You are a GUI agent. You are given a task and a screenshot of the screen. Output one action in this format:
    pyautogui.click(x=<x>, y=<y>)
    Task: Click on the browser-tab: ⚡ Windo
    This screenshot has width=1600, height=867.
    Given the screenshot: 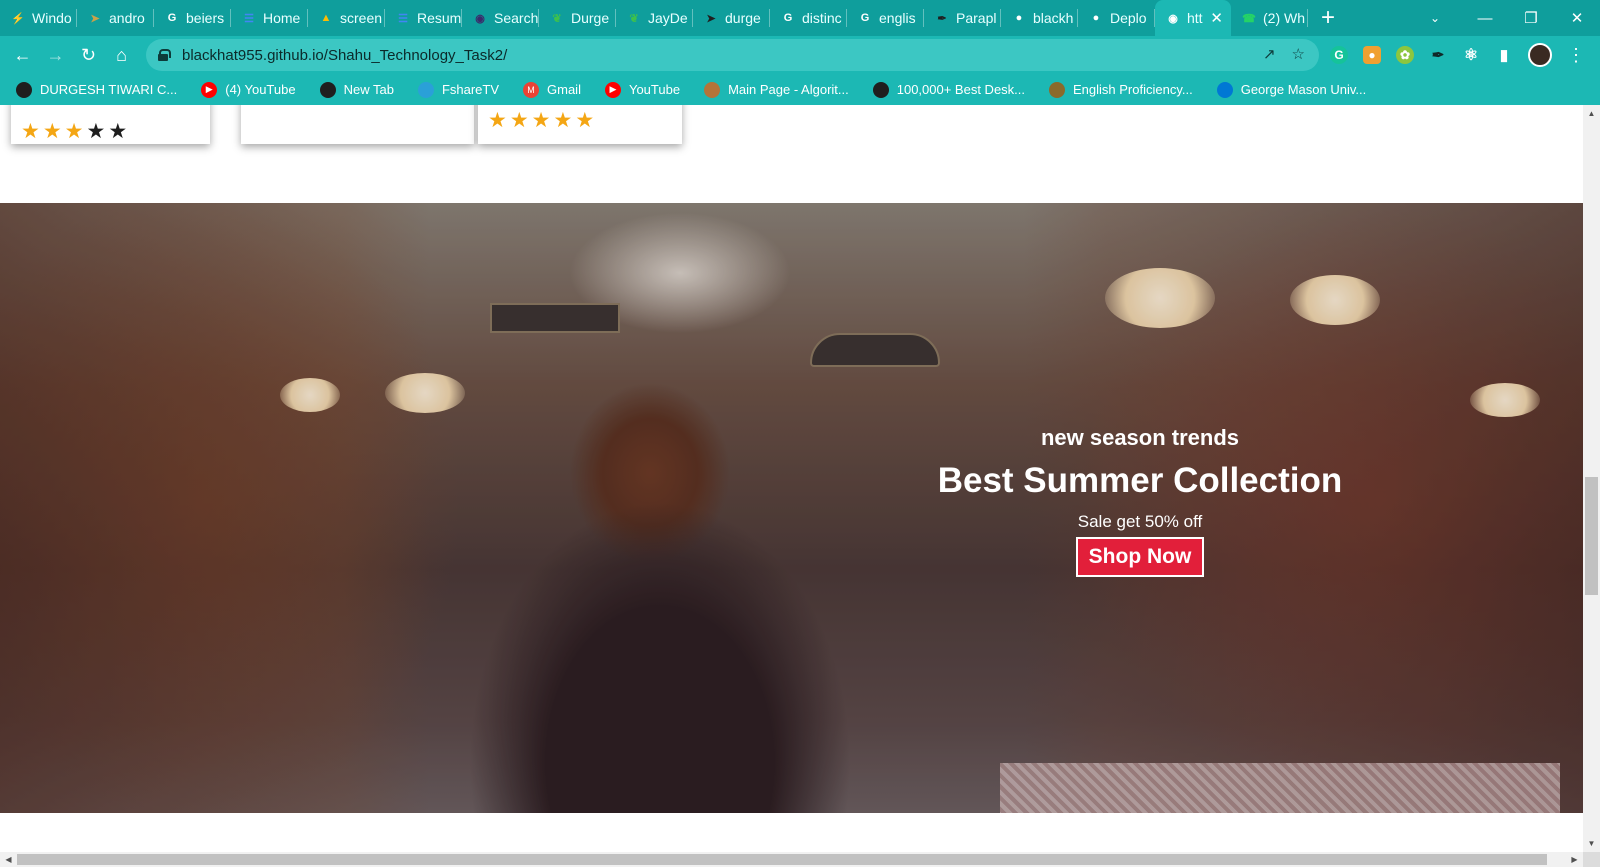 What is the action you would take?
    pyautogui.click(x=38, y=18)
    